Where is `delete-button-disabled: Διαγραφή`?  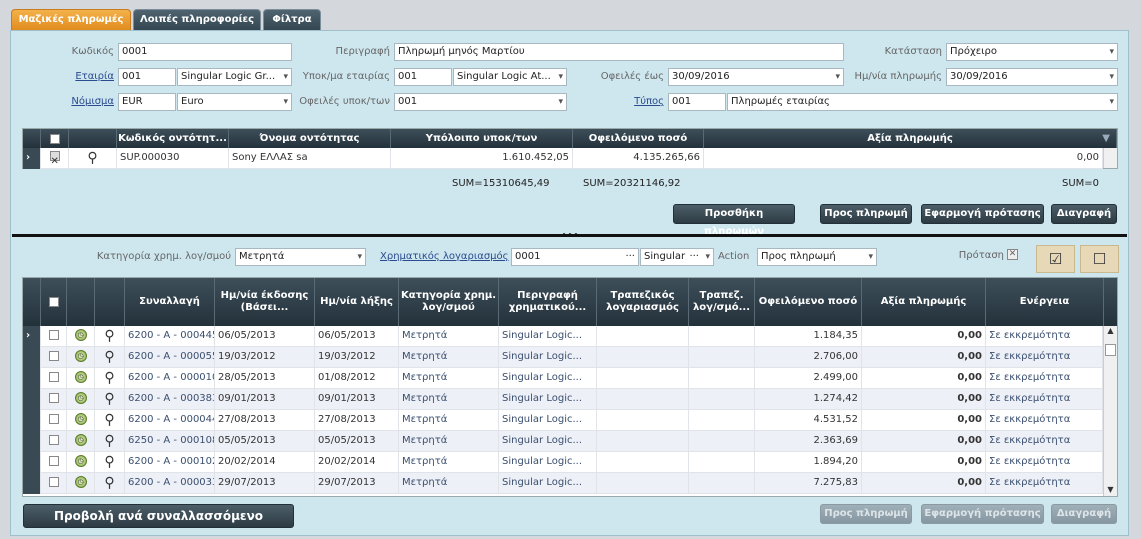 delete-button-disabled: Διαγραφή is located at coordinates (1084, 514).